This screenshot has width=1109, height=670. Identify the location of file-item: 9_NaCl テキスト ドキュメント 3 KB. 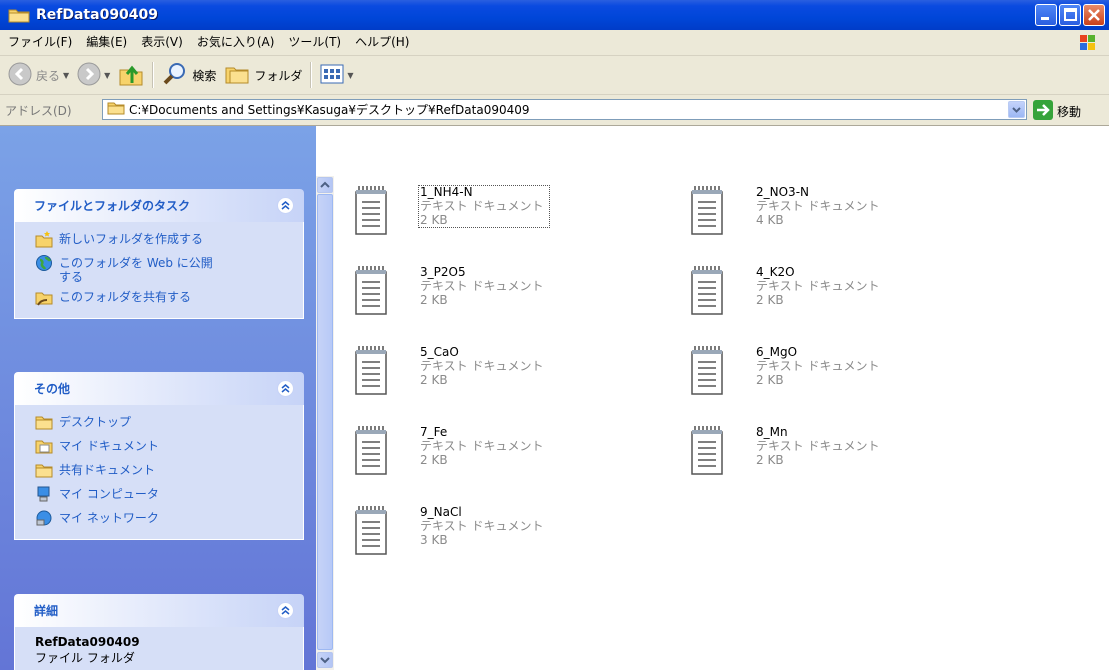
(479, 531).